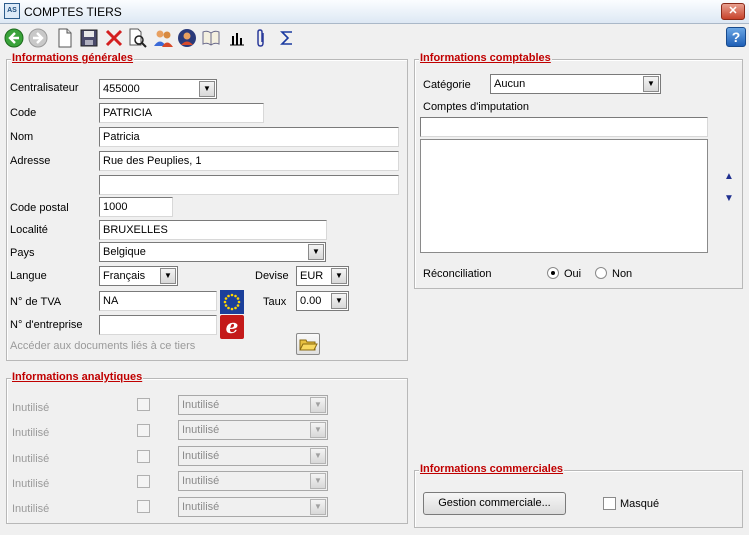  What do you see at coordinates (158, 89) in the screenshot?
I see `centralisateur-select: 455000 ▼` at bounding box center [158, 89].